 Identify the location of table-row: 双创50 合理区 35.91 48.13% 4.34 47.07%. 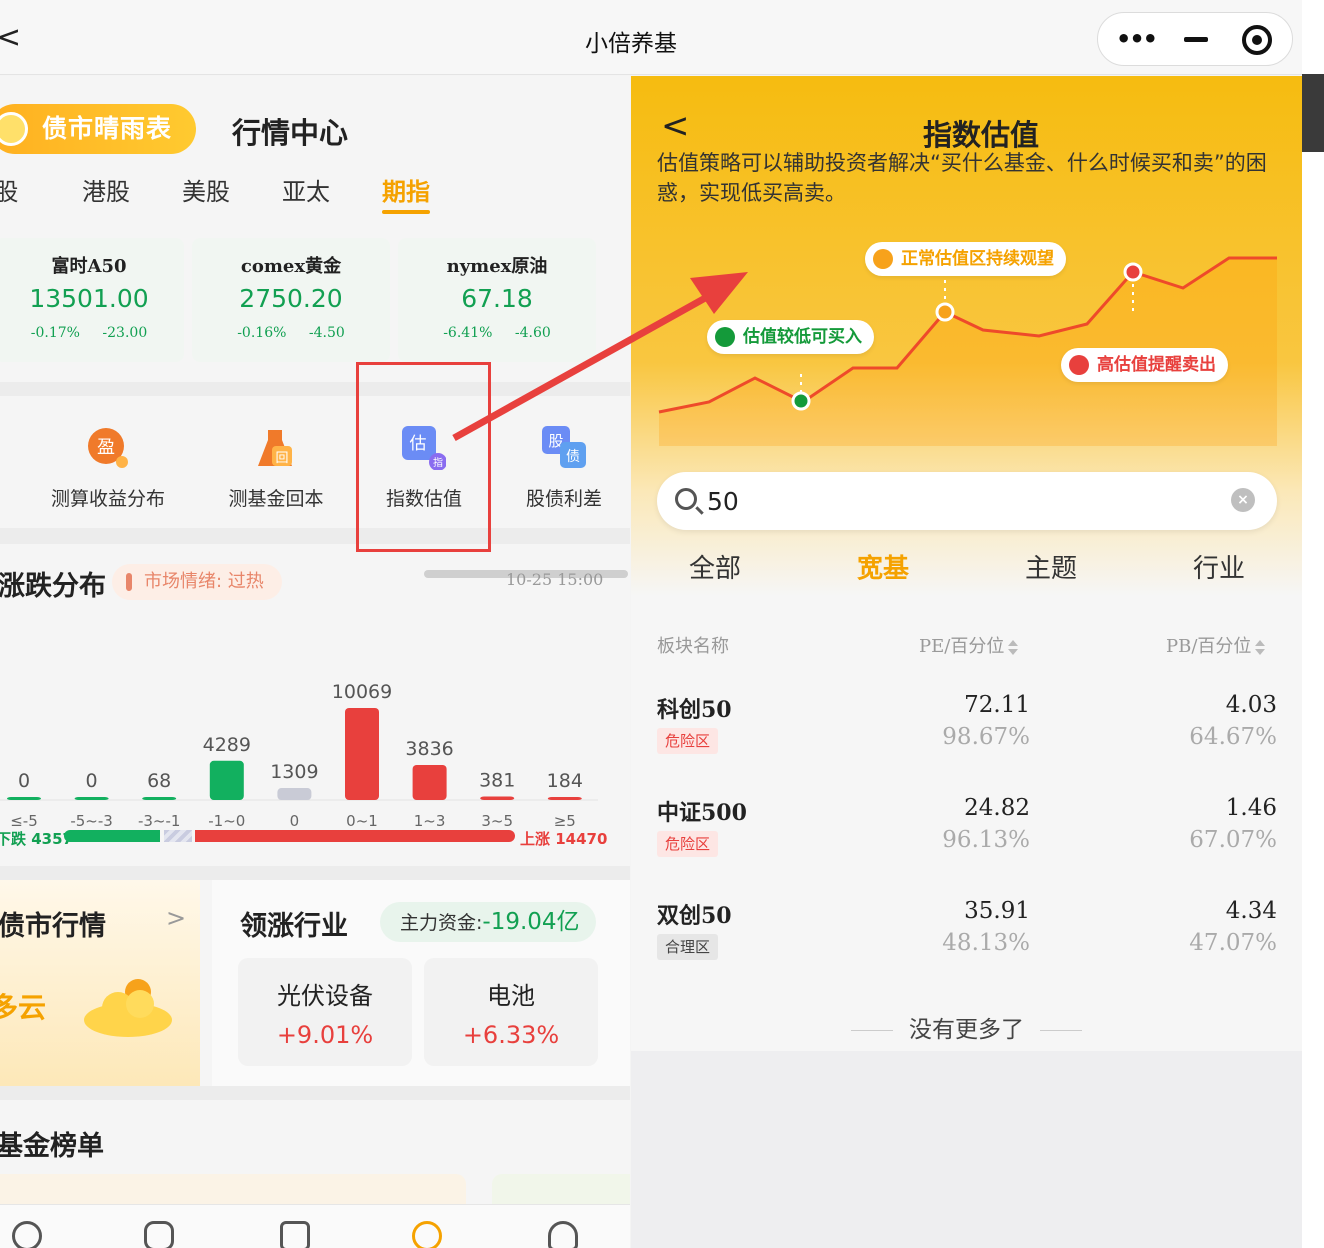
(966, 948).